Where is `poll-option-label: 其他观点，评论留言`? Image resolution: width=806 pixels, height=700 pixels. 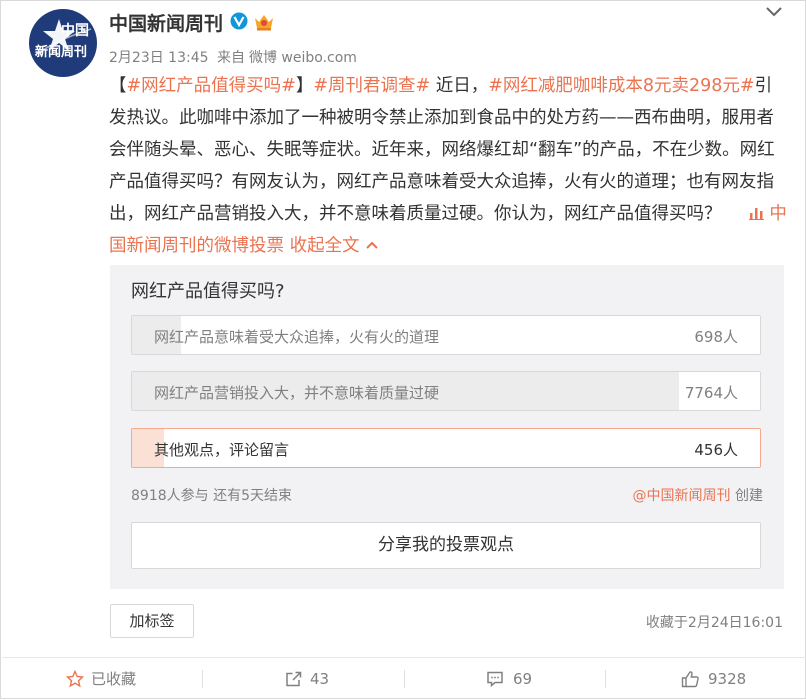
poll-option-label: 其他观点，评论留言 is located at coordinates (222, 450).